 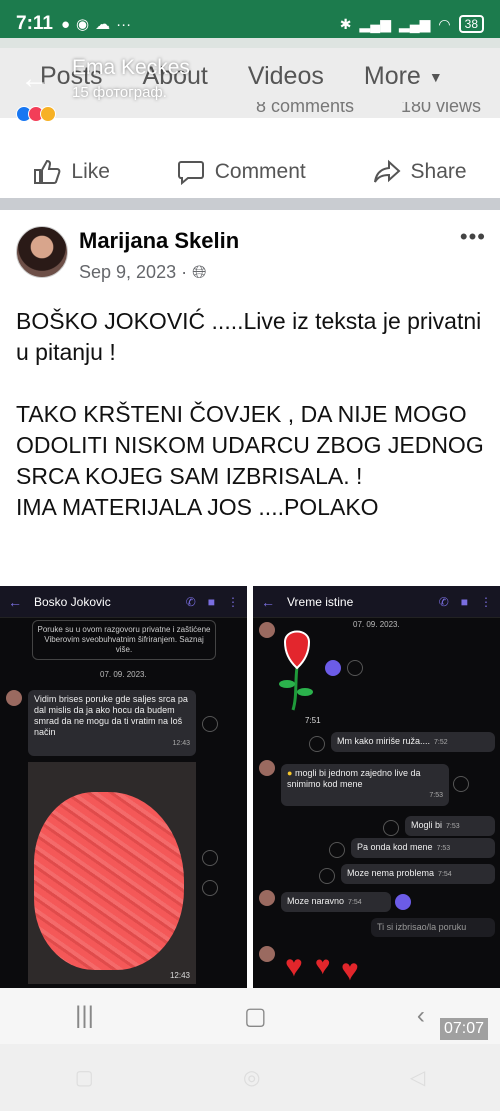 What do you see at coordinates (103, 24) in the screenshot?
I see `cloud-icon: ☁` at bounding box center [103, 24].